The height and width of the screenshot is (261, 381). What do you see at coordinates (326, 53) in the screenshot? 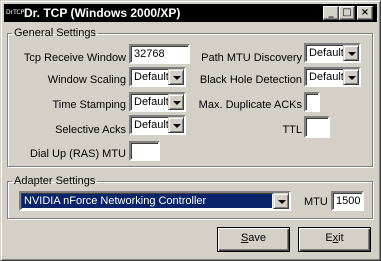
I see `path-mtu-discovery-value: Default` at bounding box center [326, 53].